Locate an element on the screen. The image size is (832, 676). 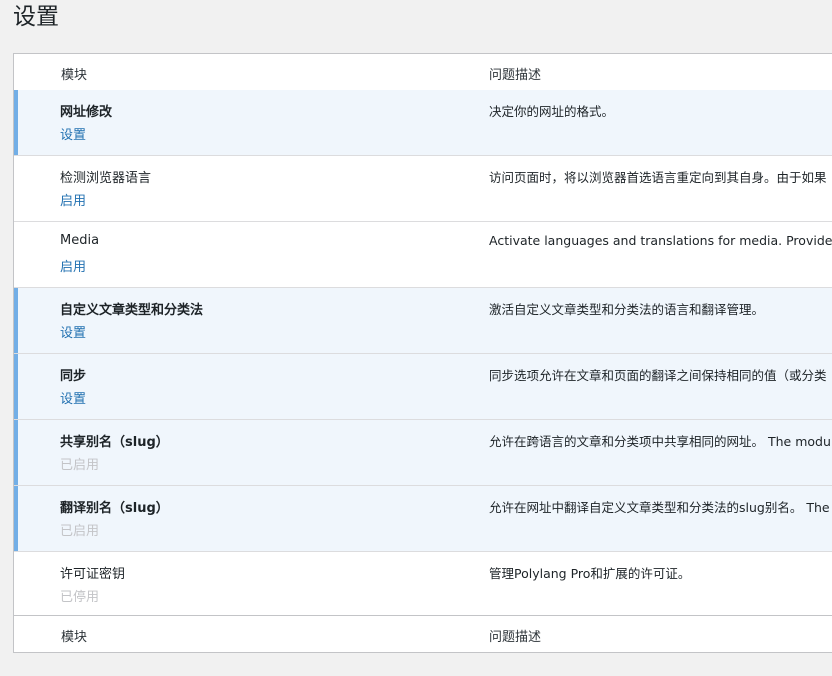
module-name: 自定义文章类型和分类法 is located at coordinates (132, 310).